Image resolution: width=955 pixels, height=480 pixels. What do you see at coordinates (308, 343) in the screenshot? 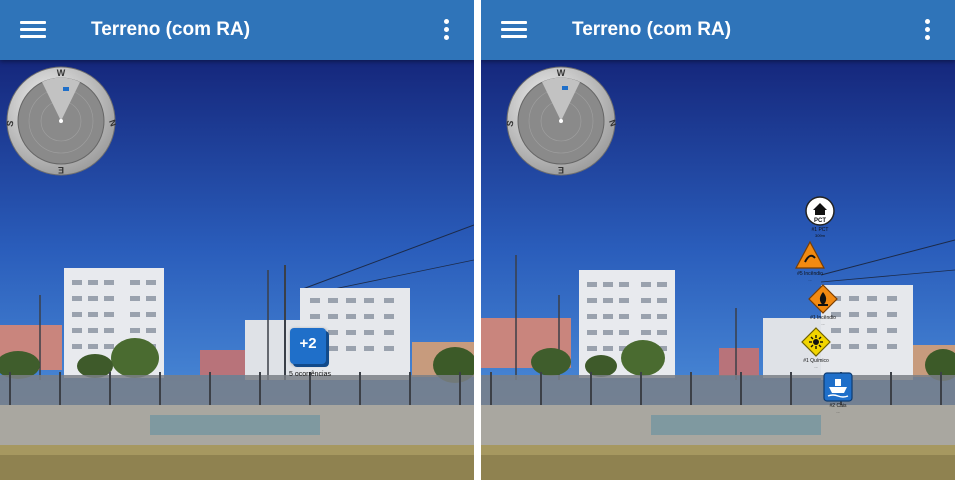
I see `cluster-count: +2` at bounding box center [308, 343].